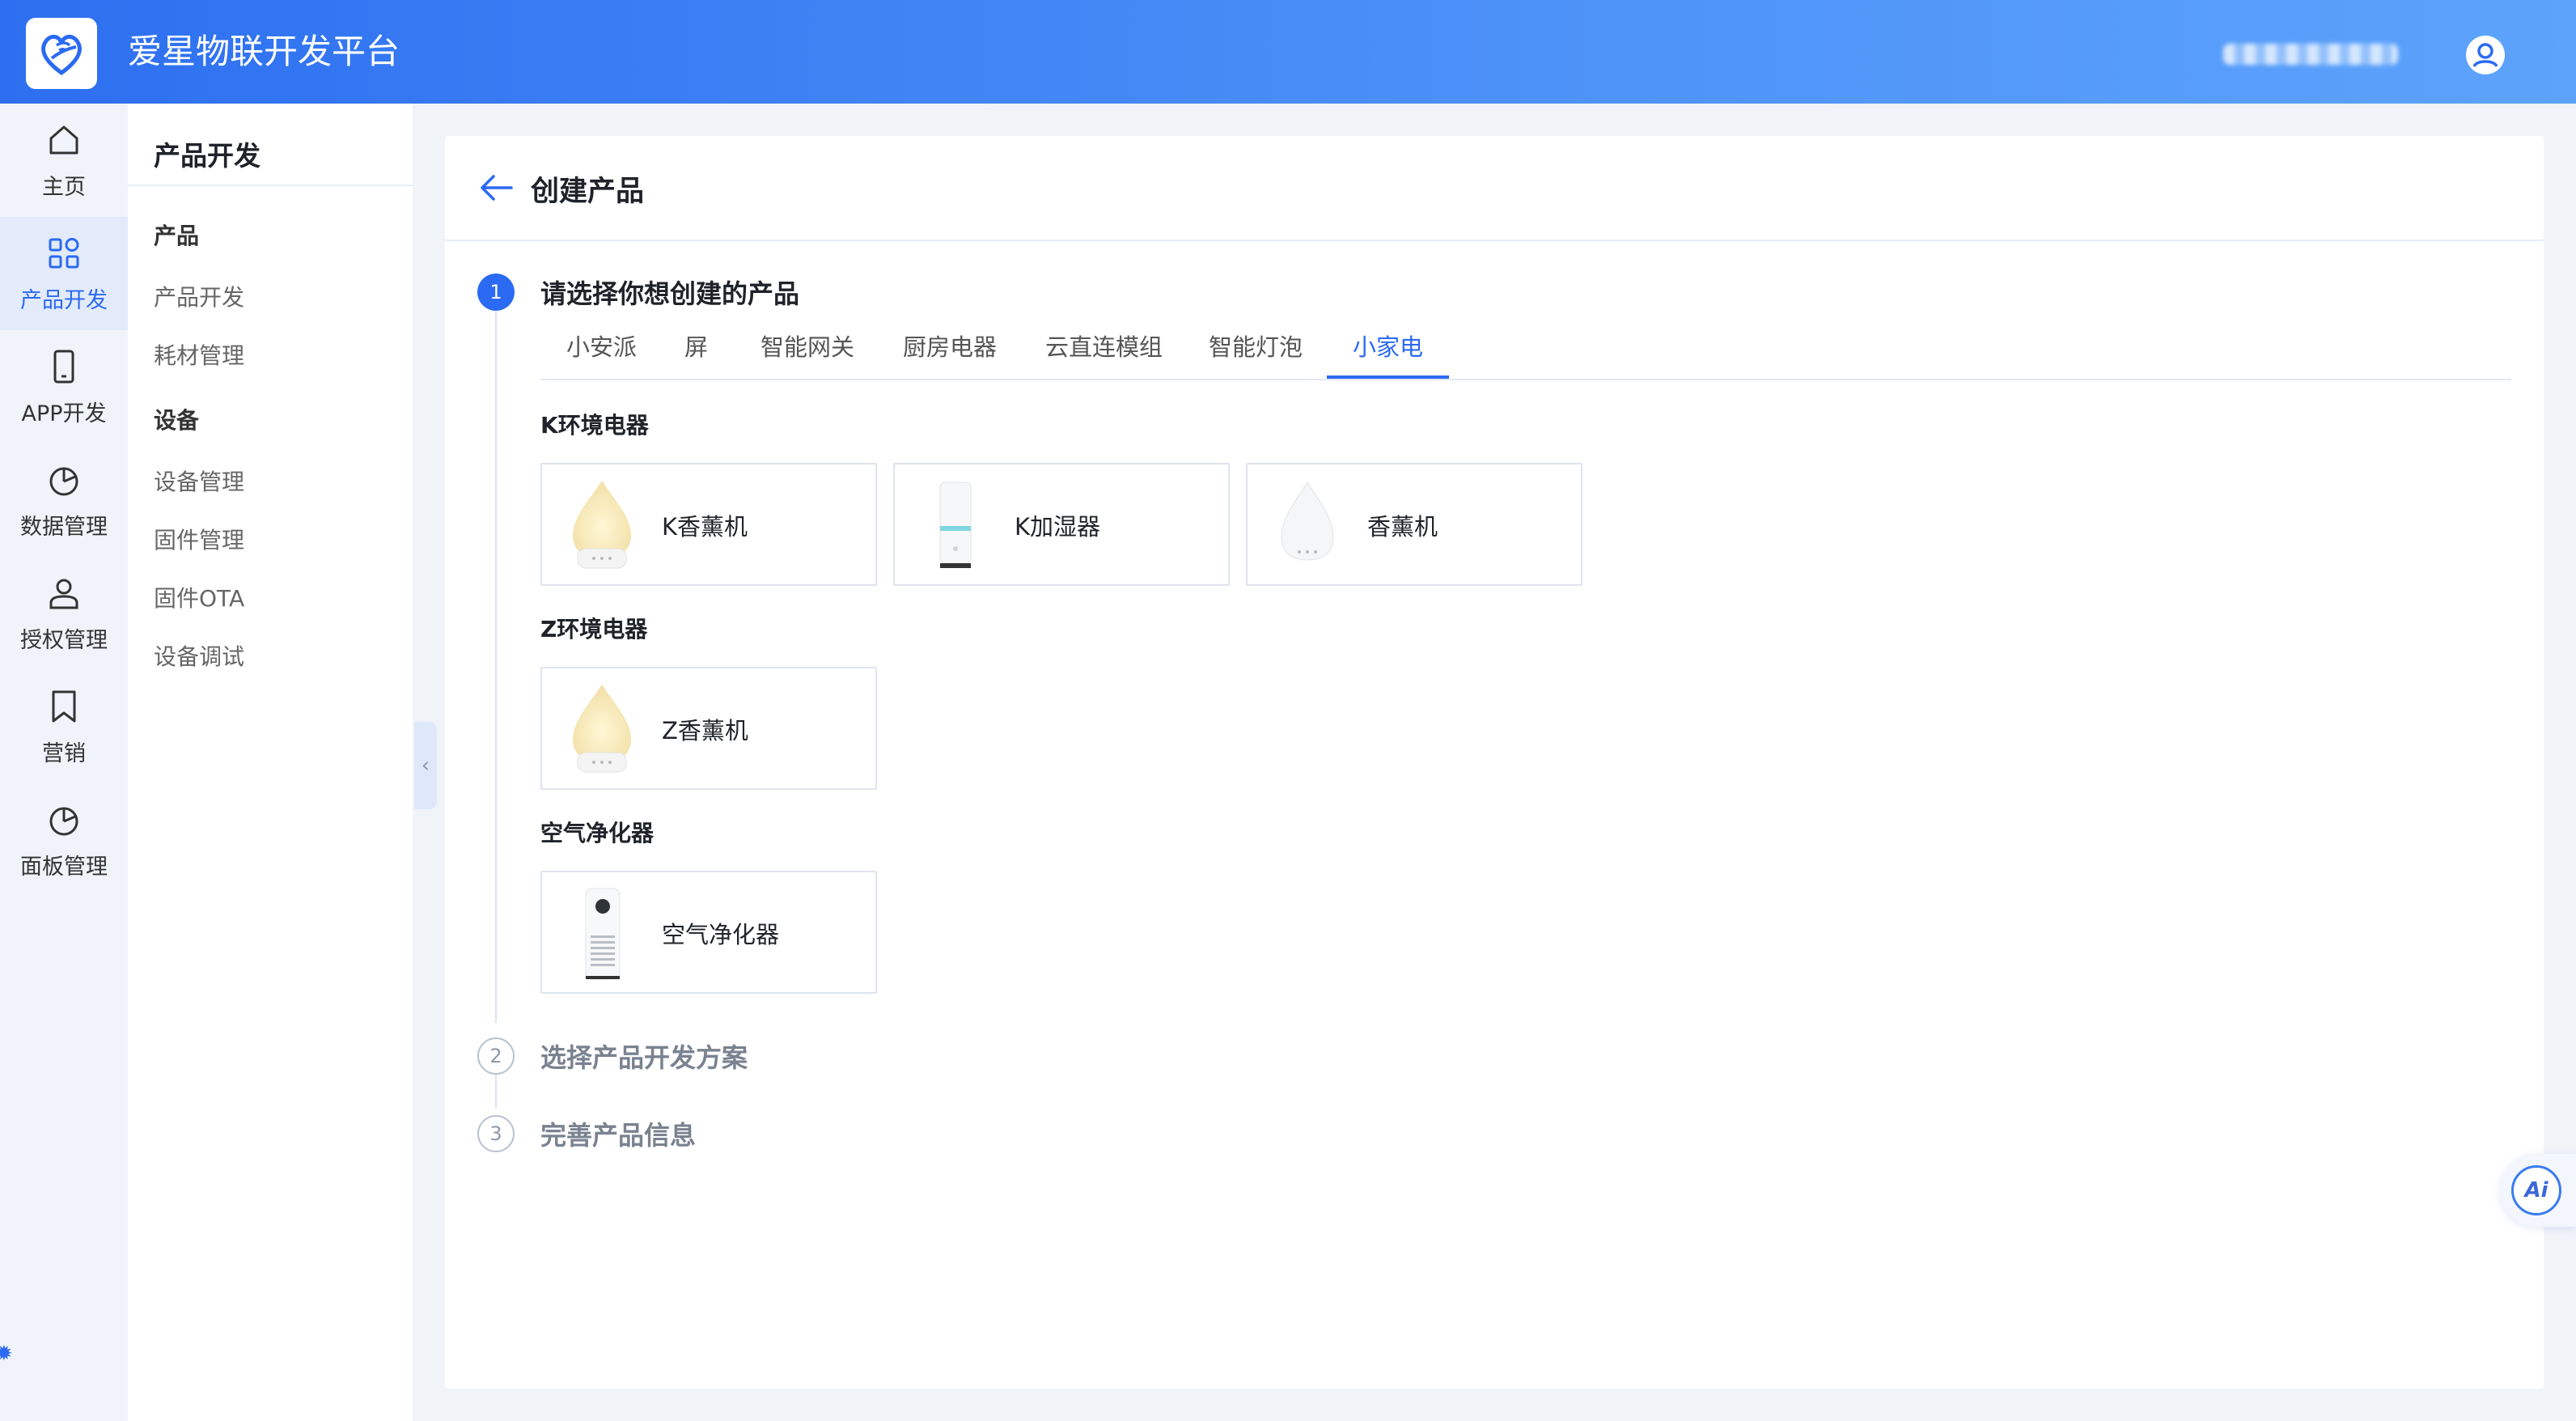 The image size is (2576, 1421). Describe the element at coordinates (594, 425) in the screenshot. I see `category-title: K环境电器` at that location.